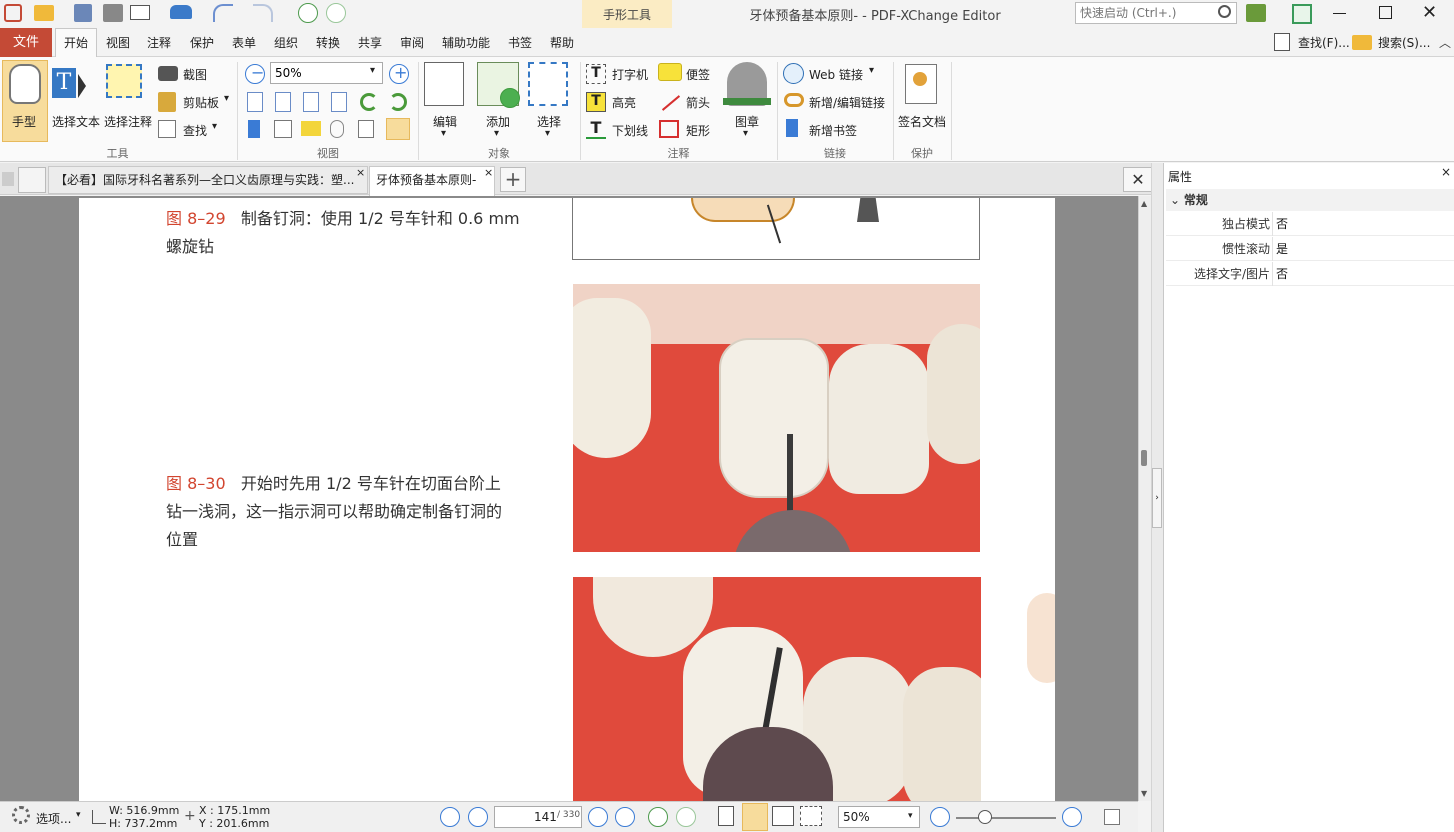 The width and height of the screenshot is (1454, 832). I want to click on tab-organize: 组织, so click(286, 43).